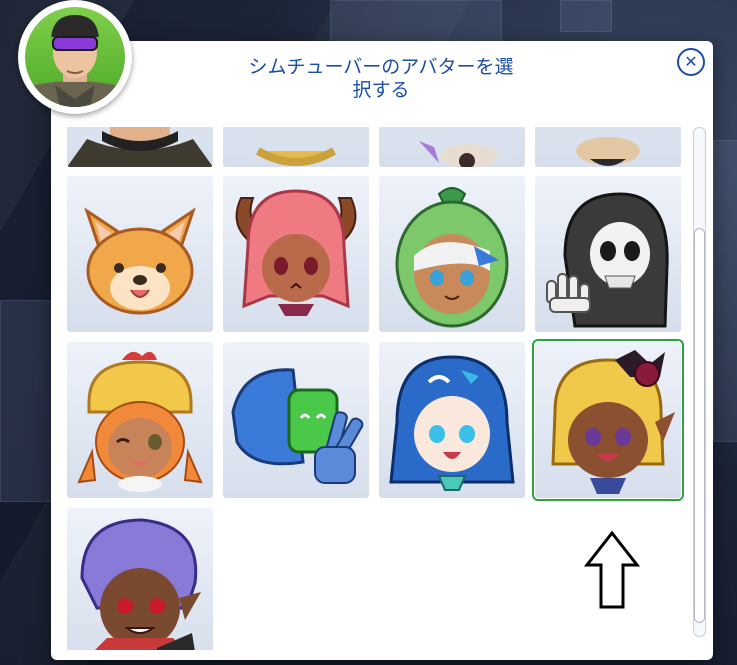  What do you see at coordinates (140, 261) in the screenshot?
I see `corgi-icon` at bounding box center [140, 261].